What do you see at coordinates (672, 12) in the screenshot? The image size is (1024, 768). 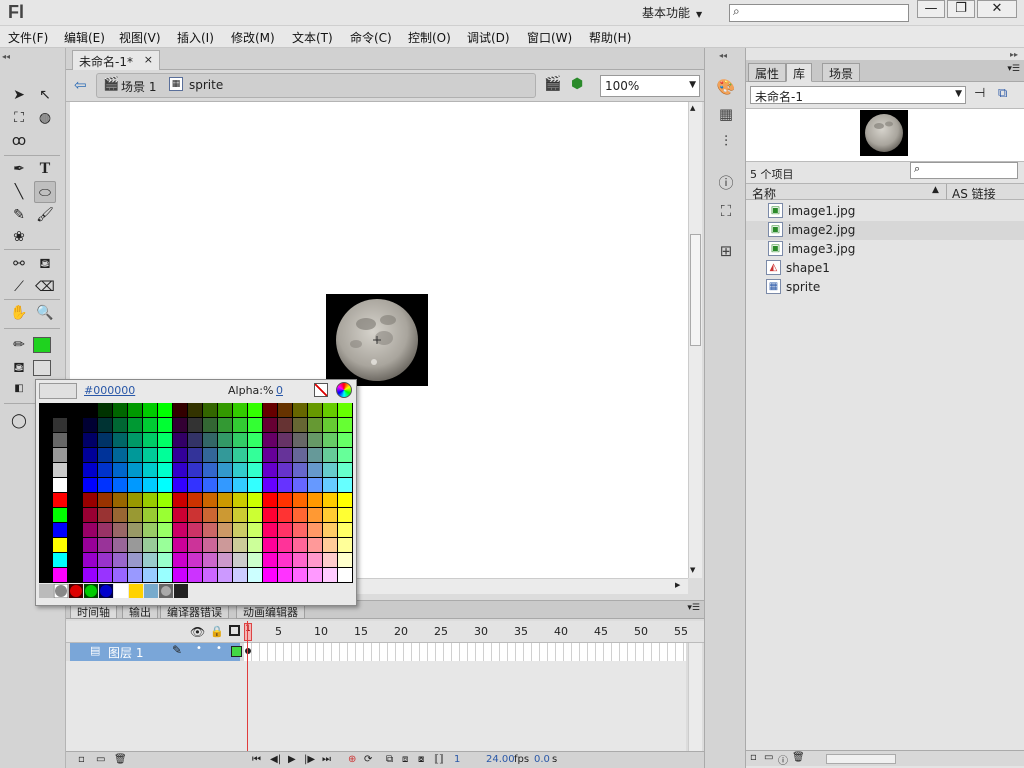 I see `workspace-switcher: 基本功能 ▼` at bounding box center [672, 12].